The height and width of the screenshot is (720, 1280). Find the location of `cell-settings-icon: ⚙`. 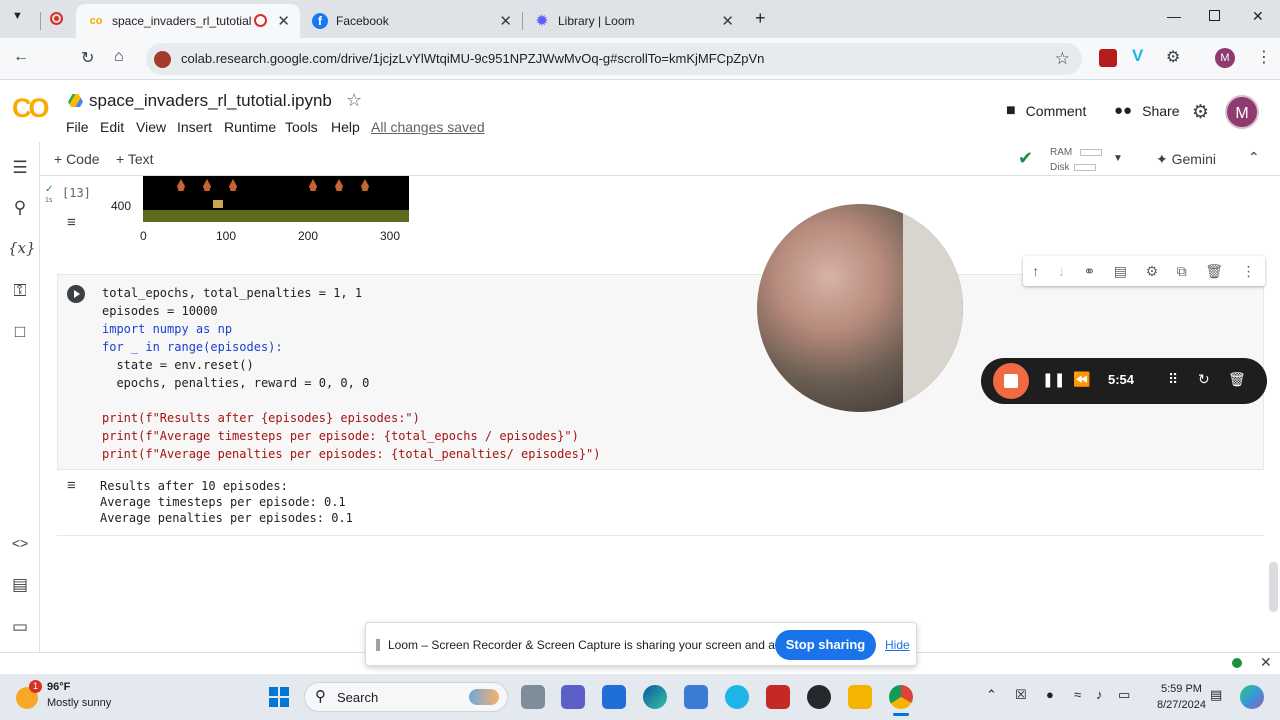

cell-settings-icon: ⚙ is located at coordinates (1152, 271).